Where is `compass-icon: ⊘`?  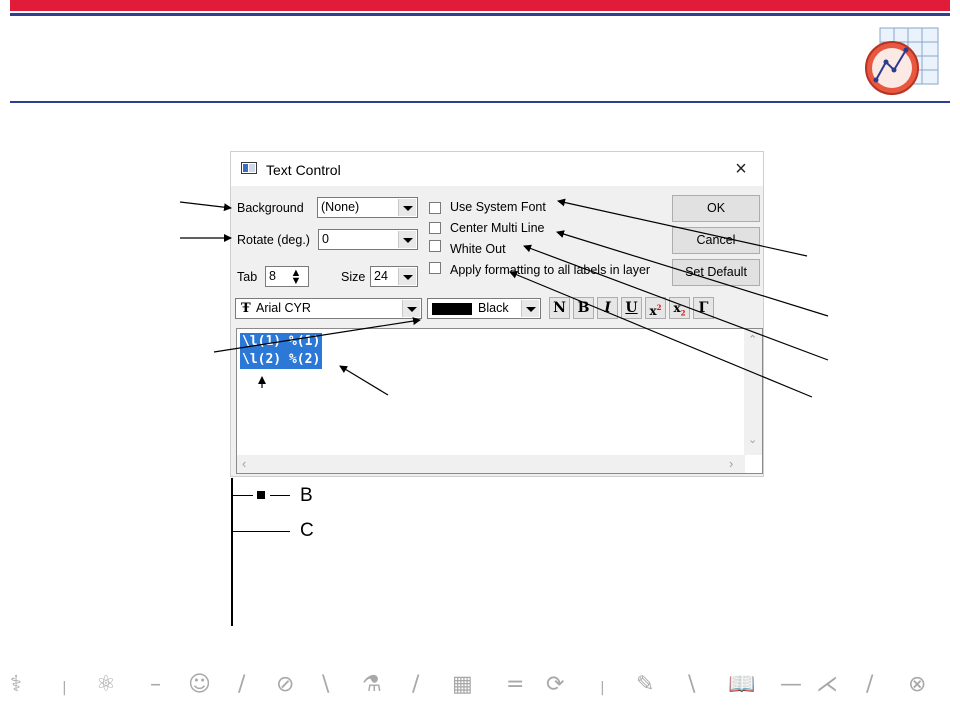 compass-icon: ⊘ is located at coordinates (285, 684).